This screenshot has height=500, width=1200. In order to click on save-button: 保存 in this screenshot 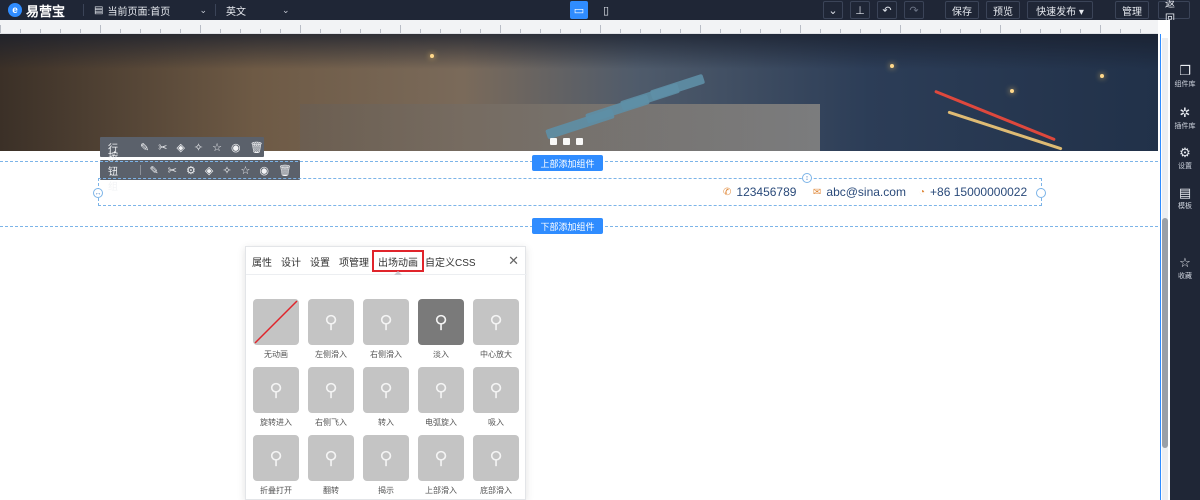, I will do `click(962, 10)`.